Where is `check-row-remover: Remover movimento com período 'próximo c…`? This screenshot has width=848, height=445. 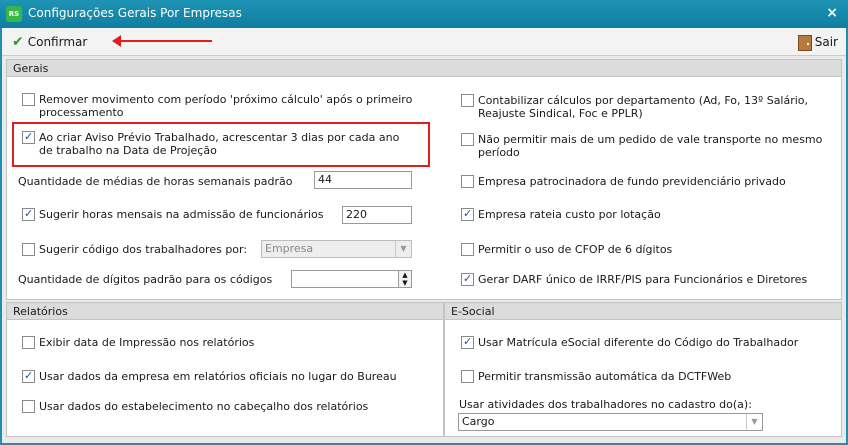
check-row-remover: Remover movimento com período 'próximo c… is located at coordinates (217, 106).